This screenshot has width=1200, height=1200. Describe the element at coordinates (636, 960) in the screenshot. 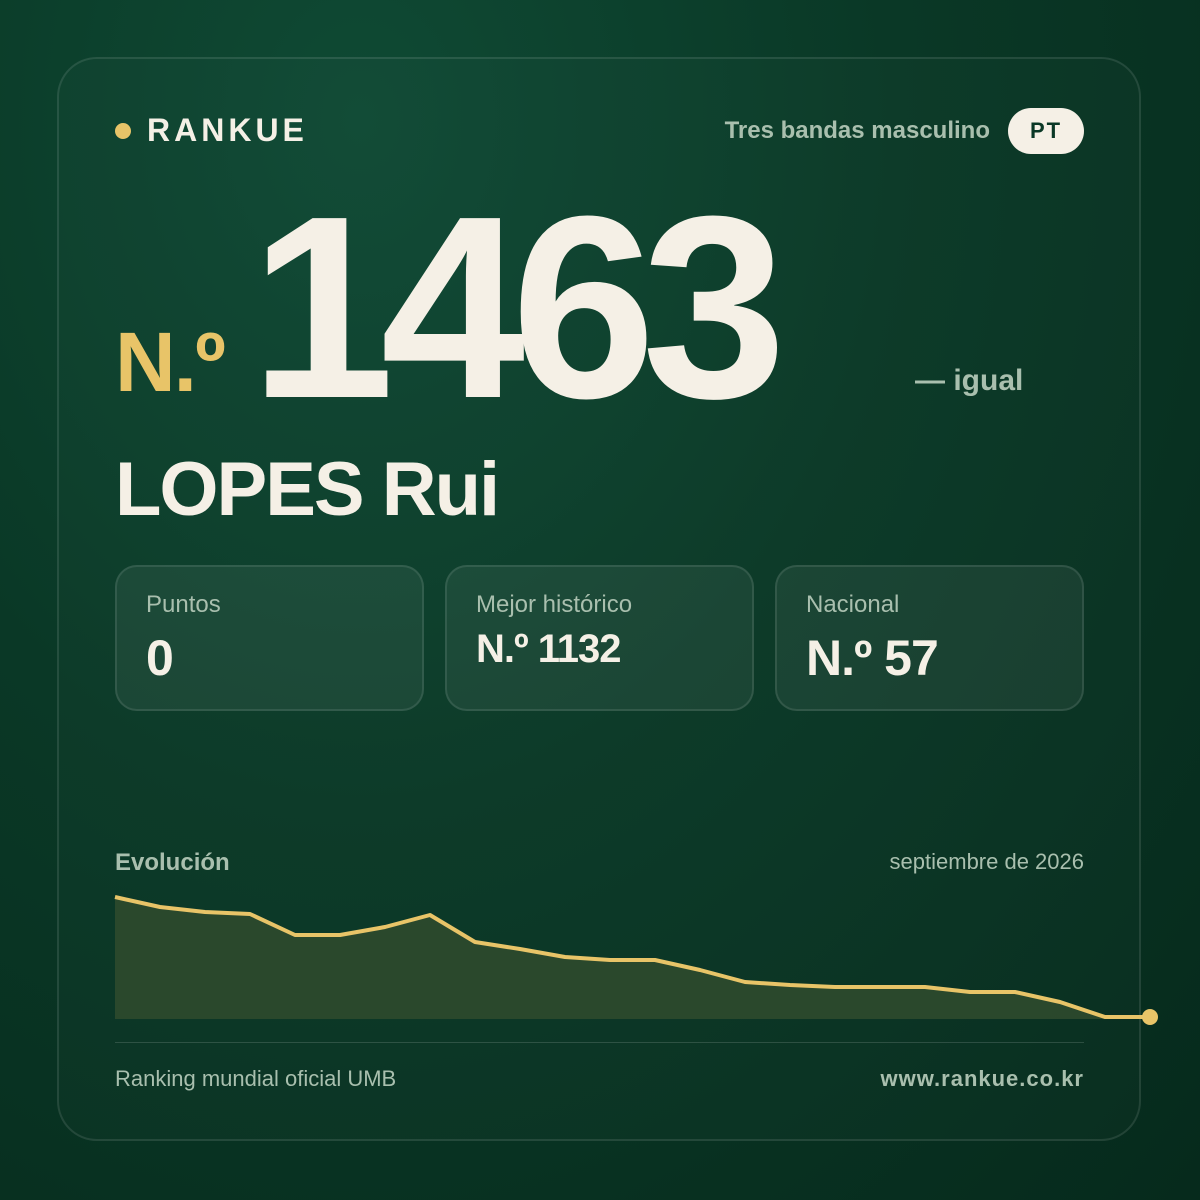

I see `evolution-chart` at that location.